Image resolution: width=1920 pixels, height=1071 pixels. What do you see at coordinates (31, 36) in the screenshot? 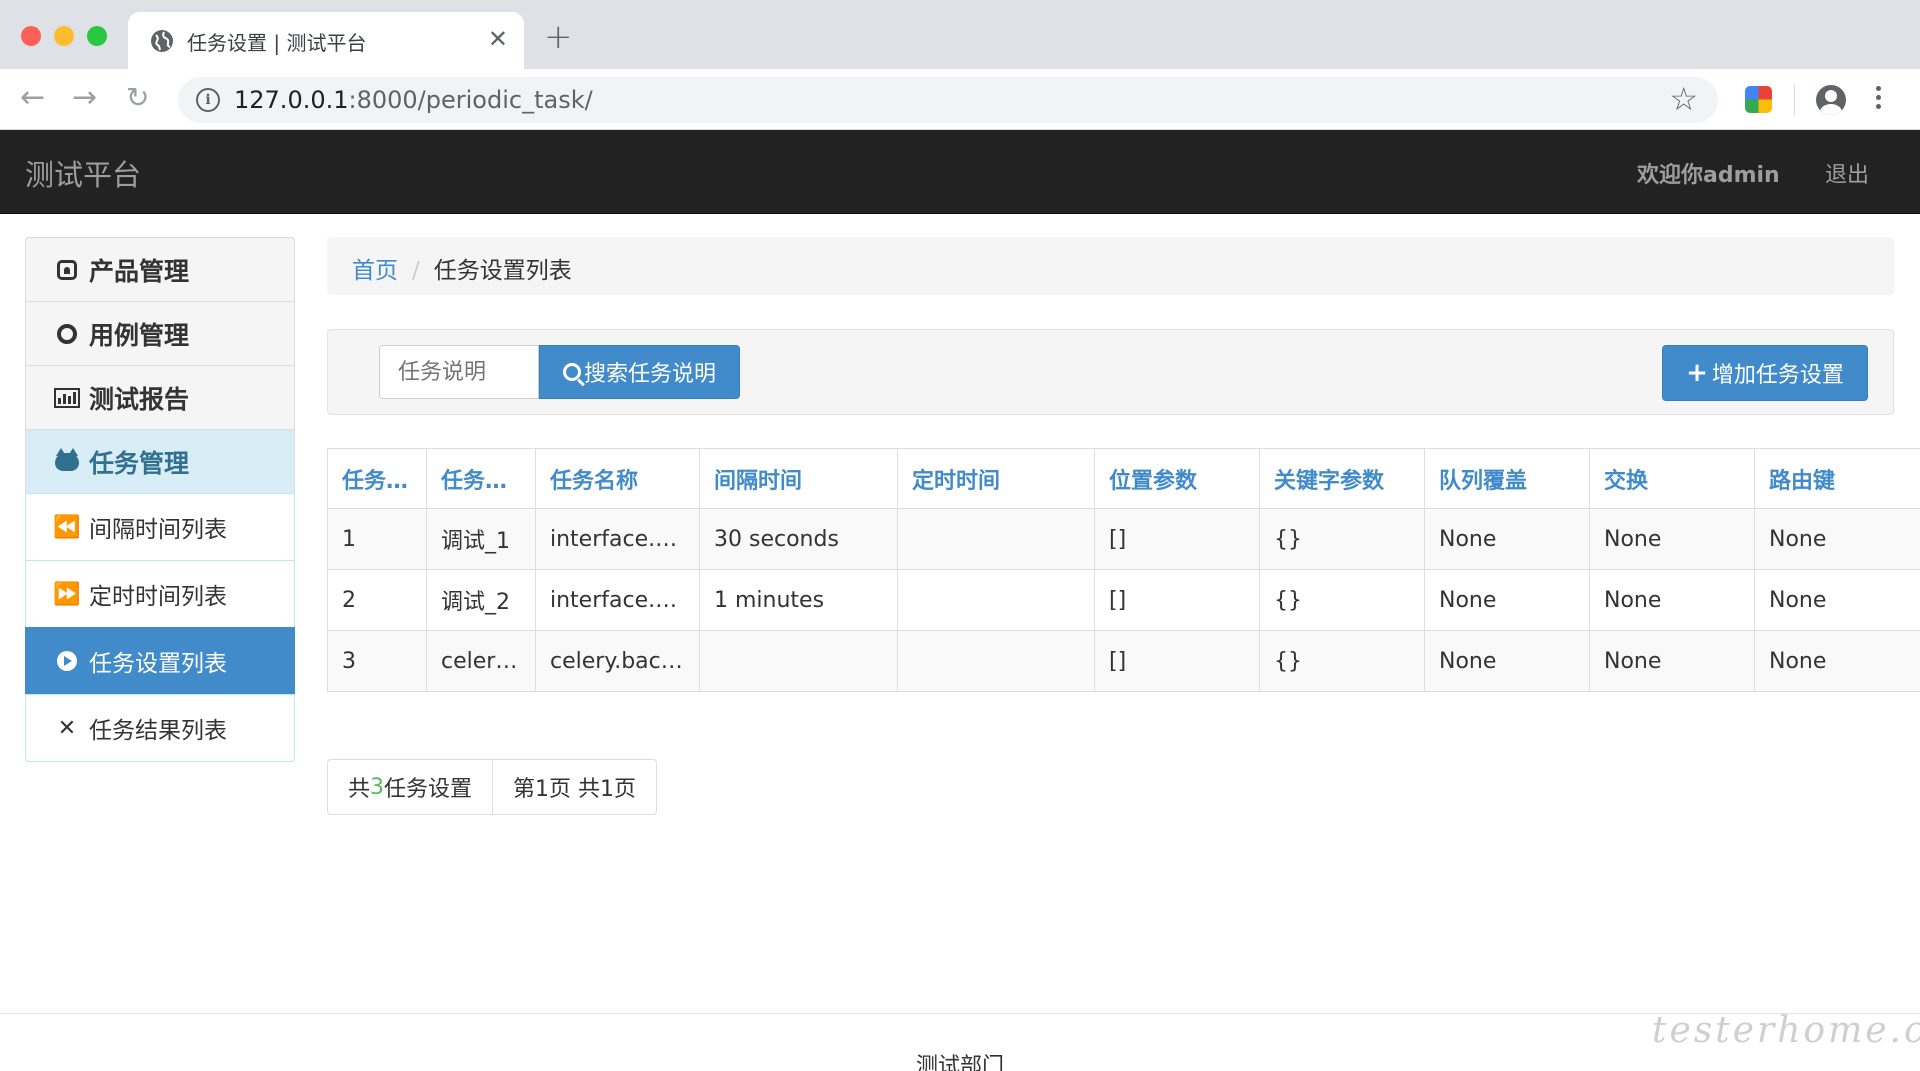
I see `close-window-button` at bounding box center [31, 36].